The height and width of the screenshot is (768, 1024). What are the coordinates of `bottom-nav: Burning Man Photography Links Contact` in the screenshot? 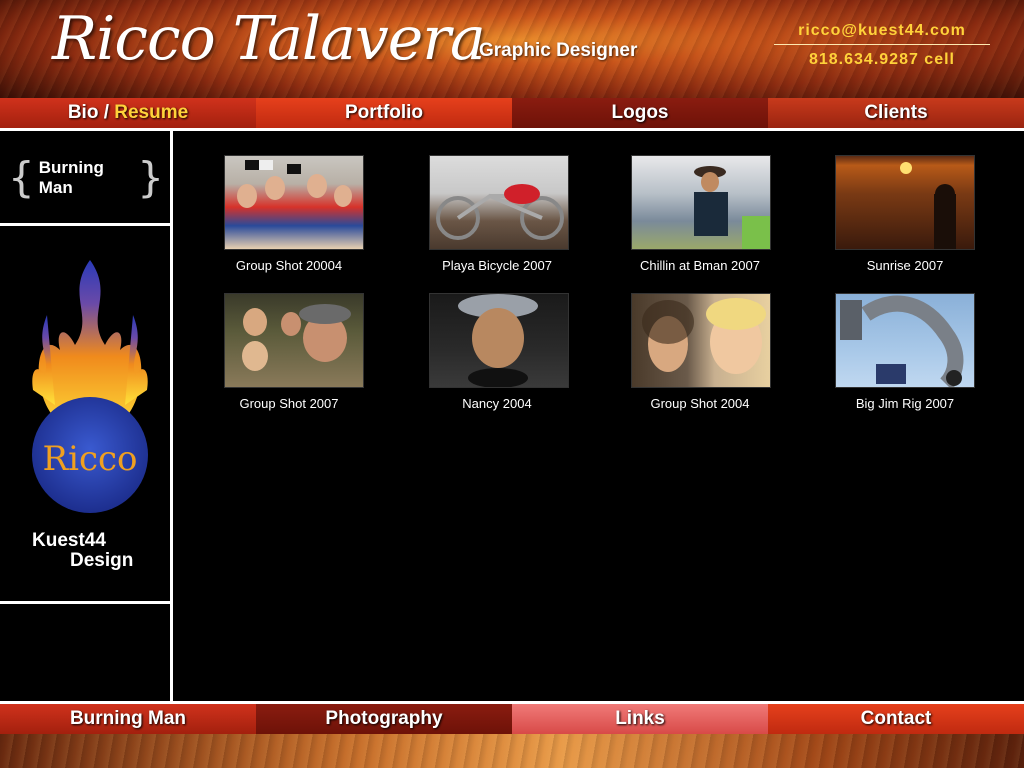 It's located at (512, 719).